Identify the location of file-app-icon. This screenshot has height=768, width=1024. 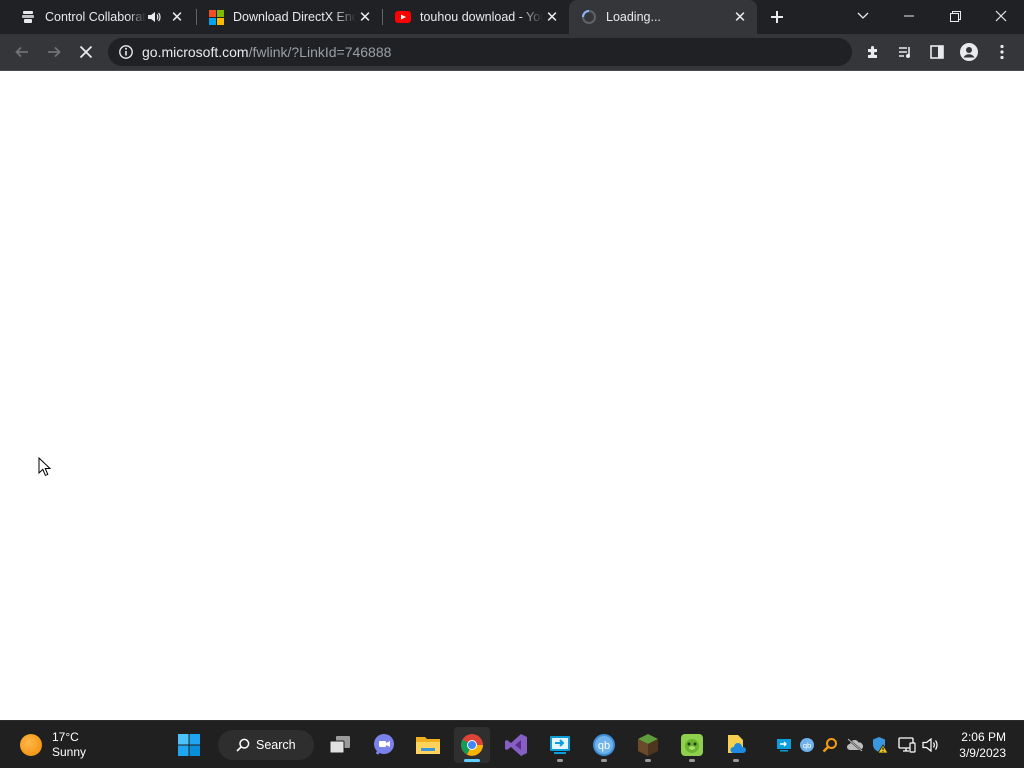
(736, 745).